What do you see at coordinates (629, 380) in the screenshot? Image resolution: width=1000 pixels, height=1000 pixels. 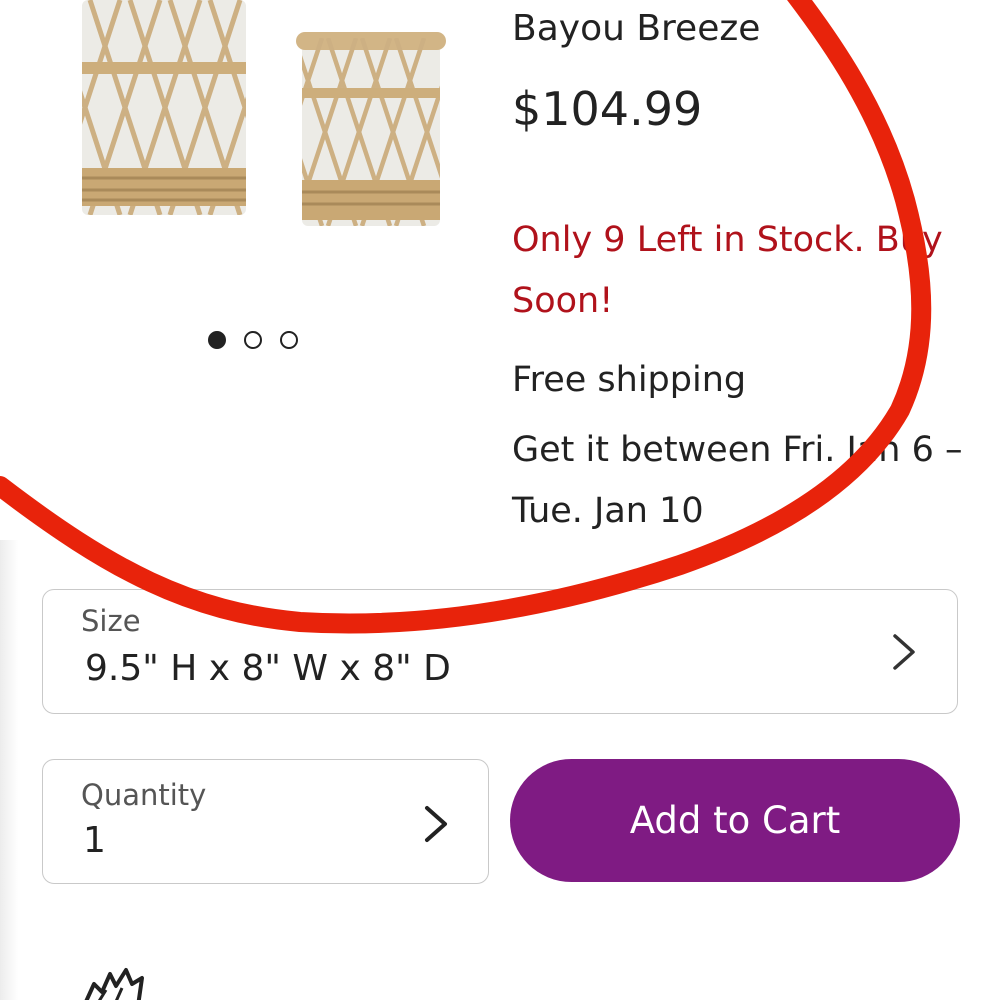 I see `free-shipping-label: Free shipping` at bounding box center [629, 380].